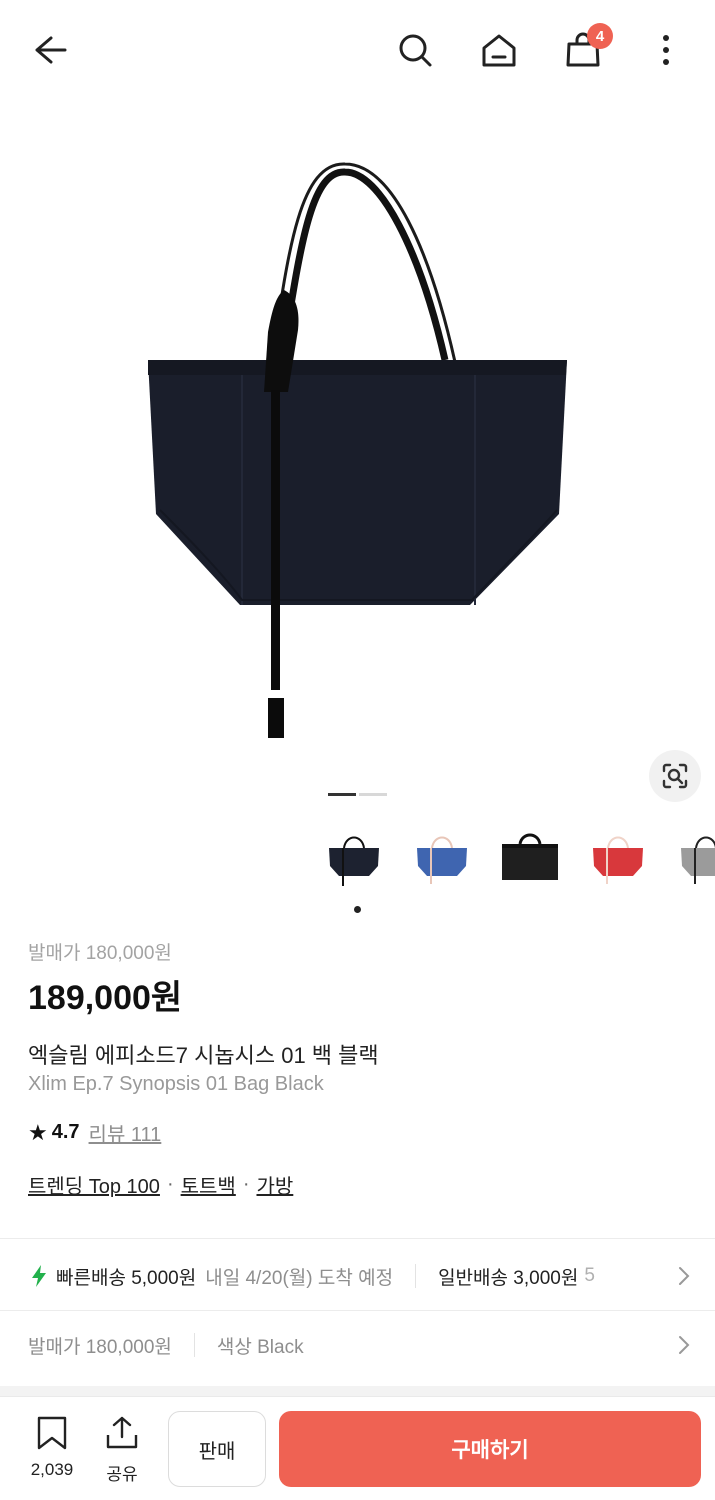 The height and width of the screenshot is (1500, 715). What do you see at coordinates (342, 794) in the screenshot?
I see `page-indicator-active` at bounding box center [342, 794].